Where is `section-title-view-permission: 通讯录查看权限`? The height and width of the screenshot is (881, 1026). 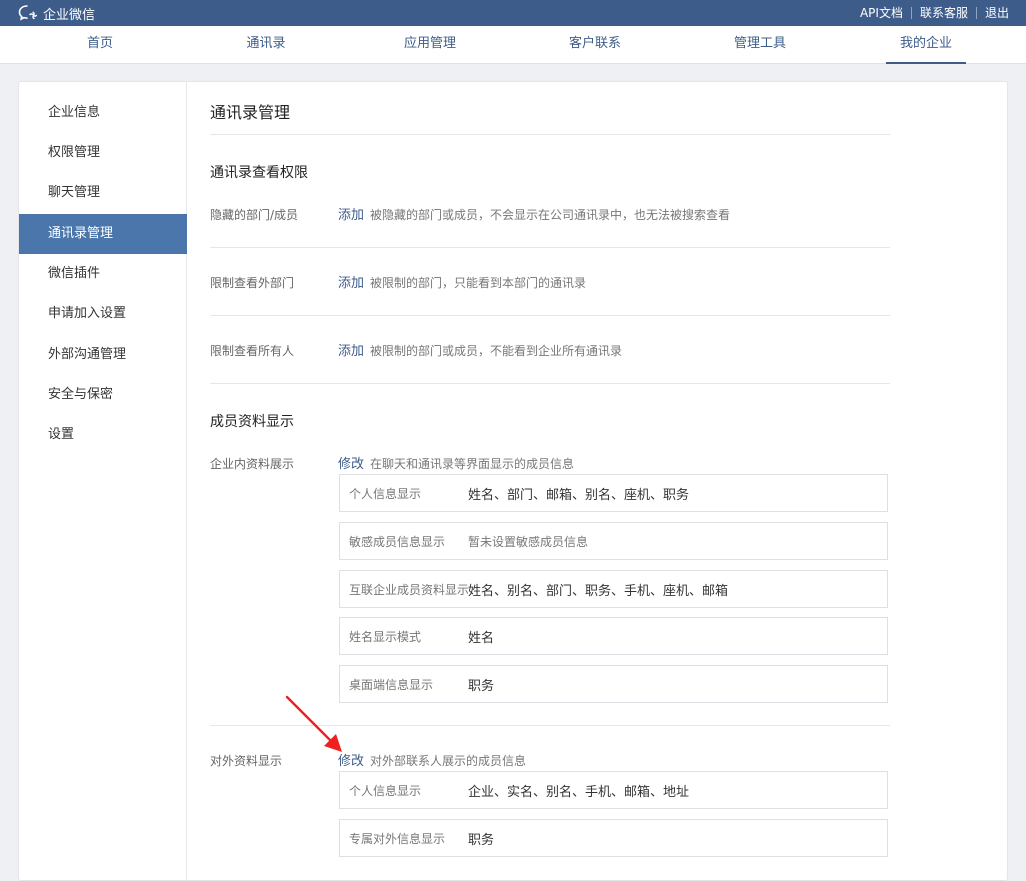
section-title-view-permission: 通讯录查看权限 is located at coordinates (259, 173).